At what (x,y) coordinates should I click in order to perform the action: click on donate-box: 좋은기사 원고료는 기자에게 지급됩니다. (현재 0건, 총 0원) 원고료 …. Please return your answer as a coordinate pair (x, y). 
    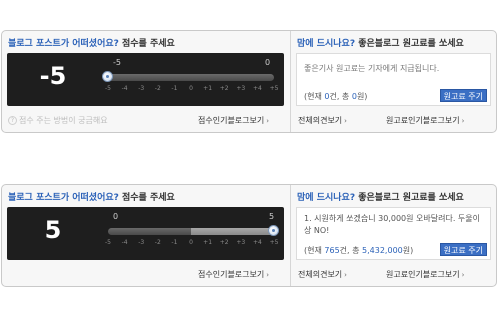
    Looking at the image, I should click on (393, 79).